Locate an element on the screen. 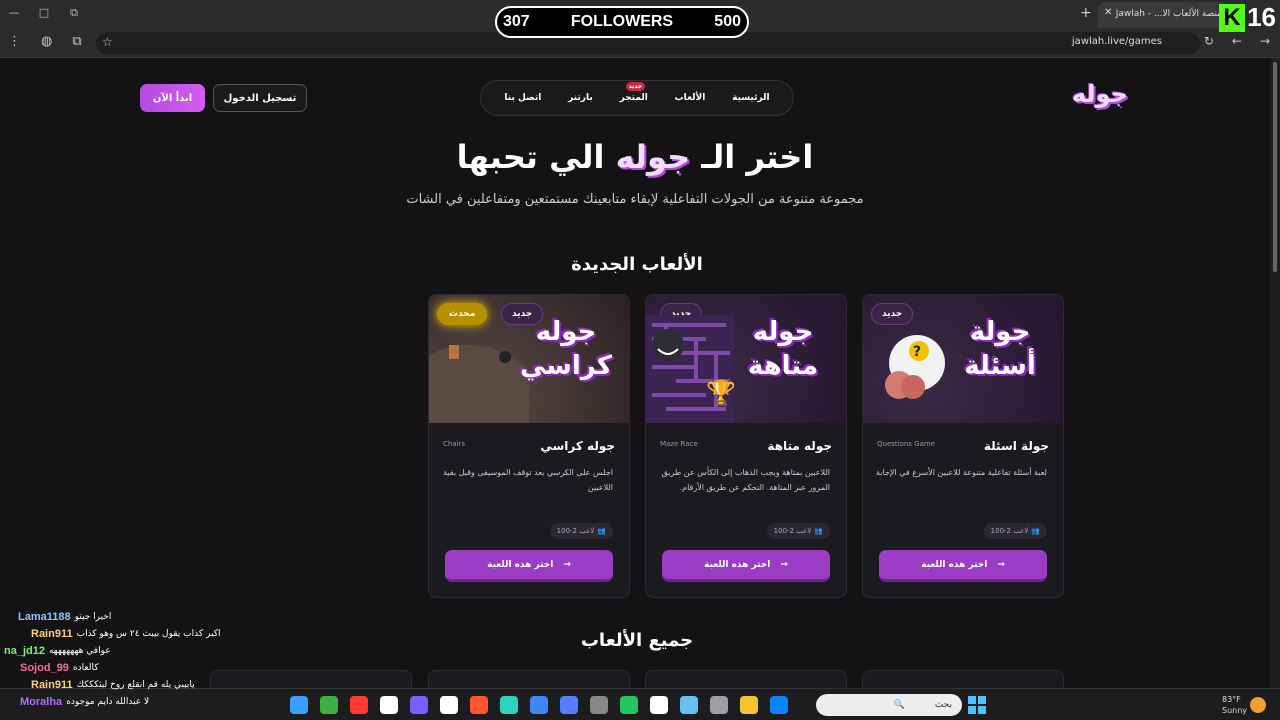 Image resolution: width=1280 pixels, height=720 pixels. taskbar-search: 🔍 بحث is located at coordinates (889, 705).